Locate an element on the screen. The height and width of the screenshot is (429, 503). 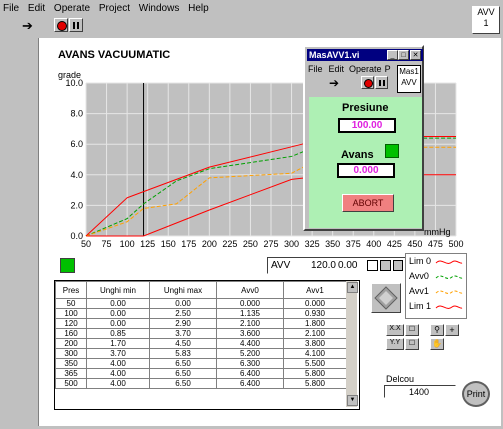
x-scale-format-button: X.X is located at coordinates (395, 330).